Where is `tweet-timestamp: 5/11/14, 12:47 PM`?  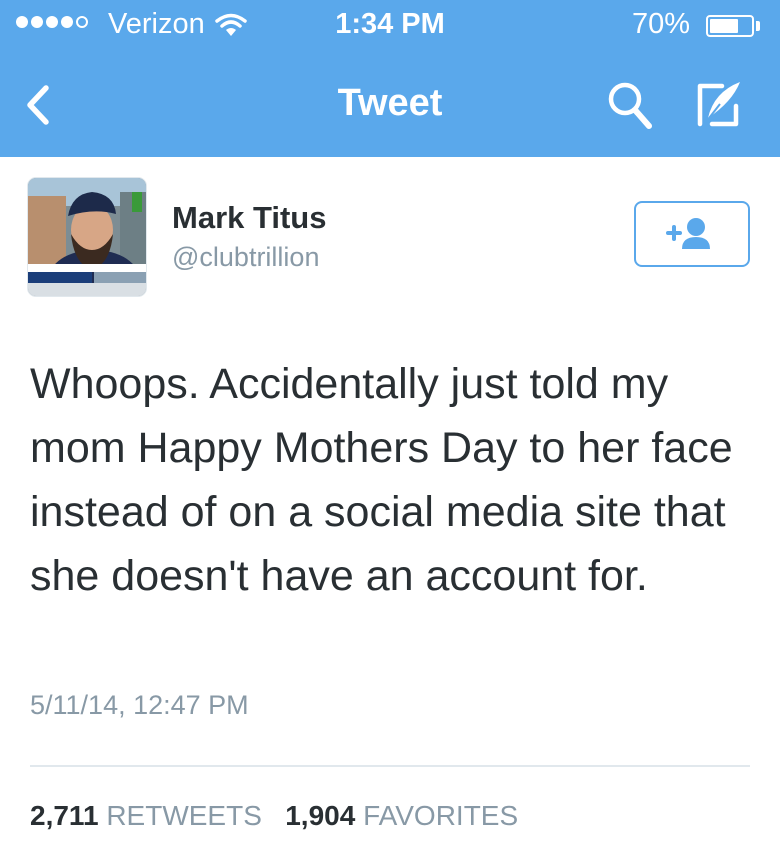 tweet-timestamp: 5/11/14, 12:47 PM is located at coordinates (139, 705).